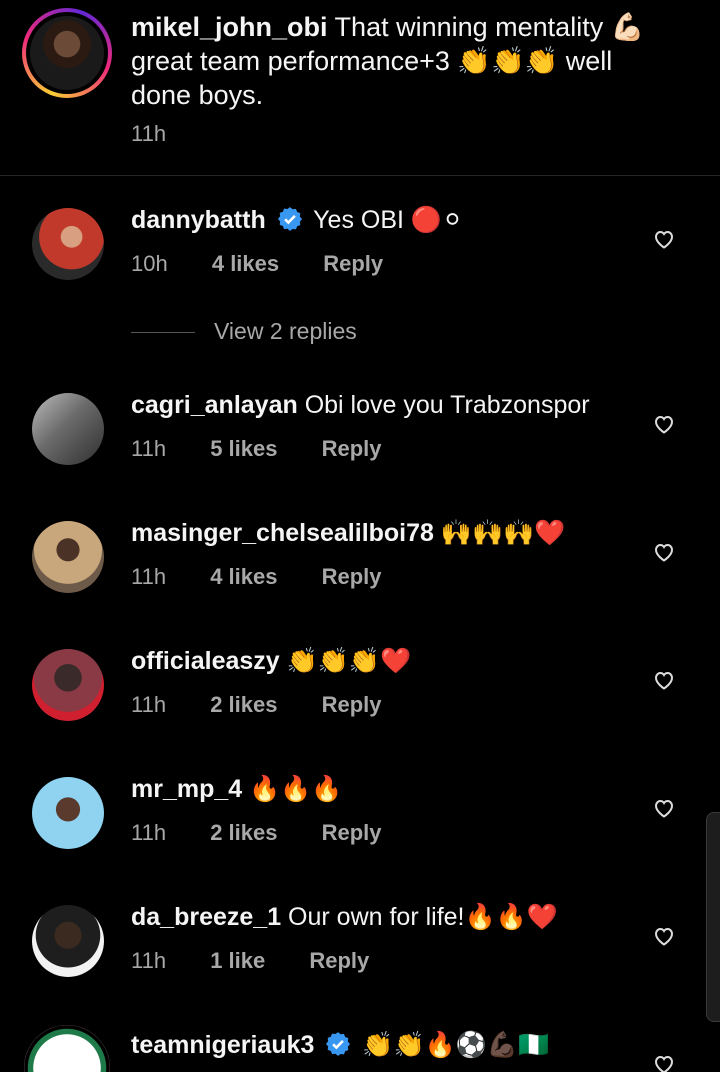  I want to click on comment-likes: 1 like, so click(237, 960).